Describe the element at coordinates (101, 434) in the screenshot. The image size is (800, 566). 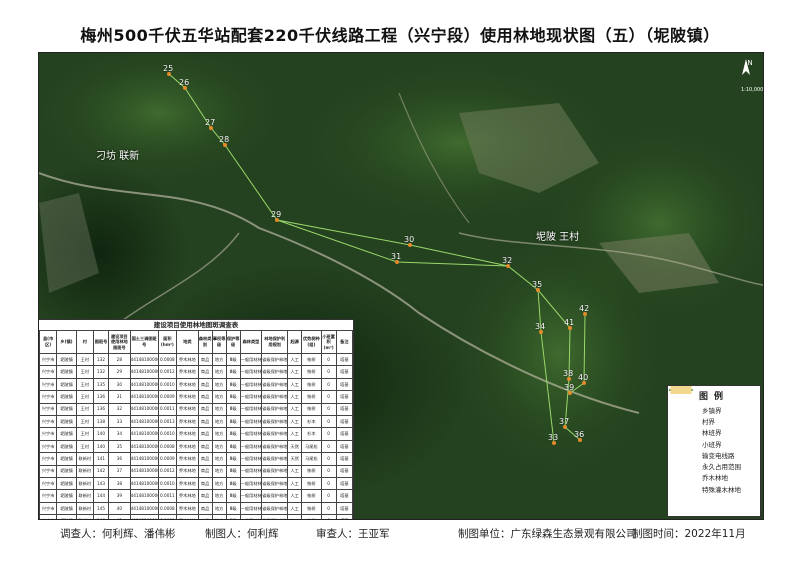
I see `table-cell: 140` at that location.